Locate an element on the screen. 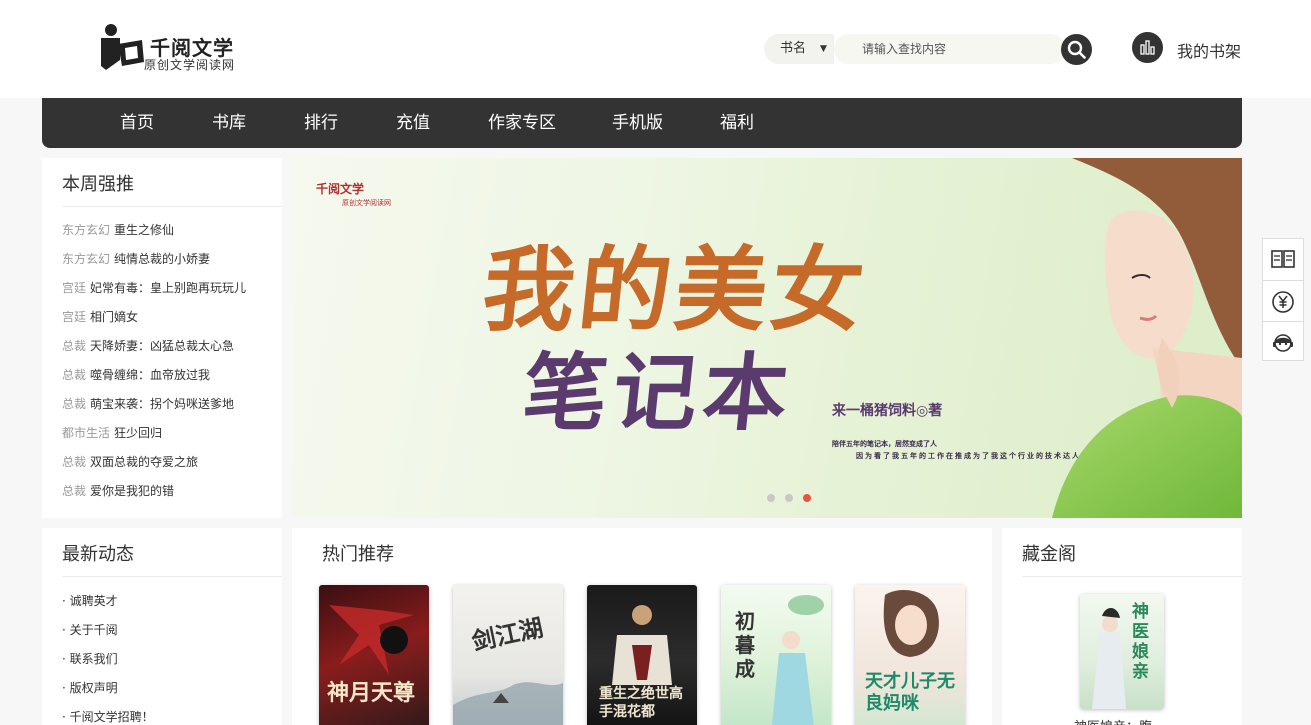 This screenshot has height=725, width=1311. banner-logo-sub: 原创文学阅读网 is located at coordinates (366, 203).